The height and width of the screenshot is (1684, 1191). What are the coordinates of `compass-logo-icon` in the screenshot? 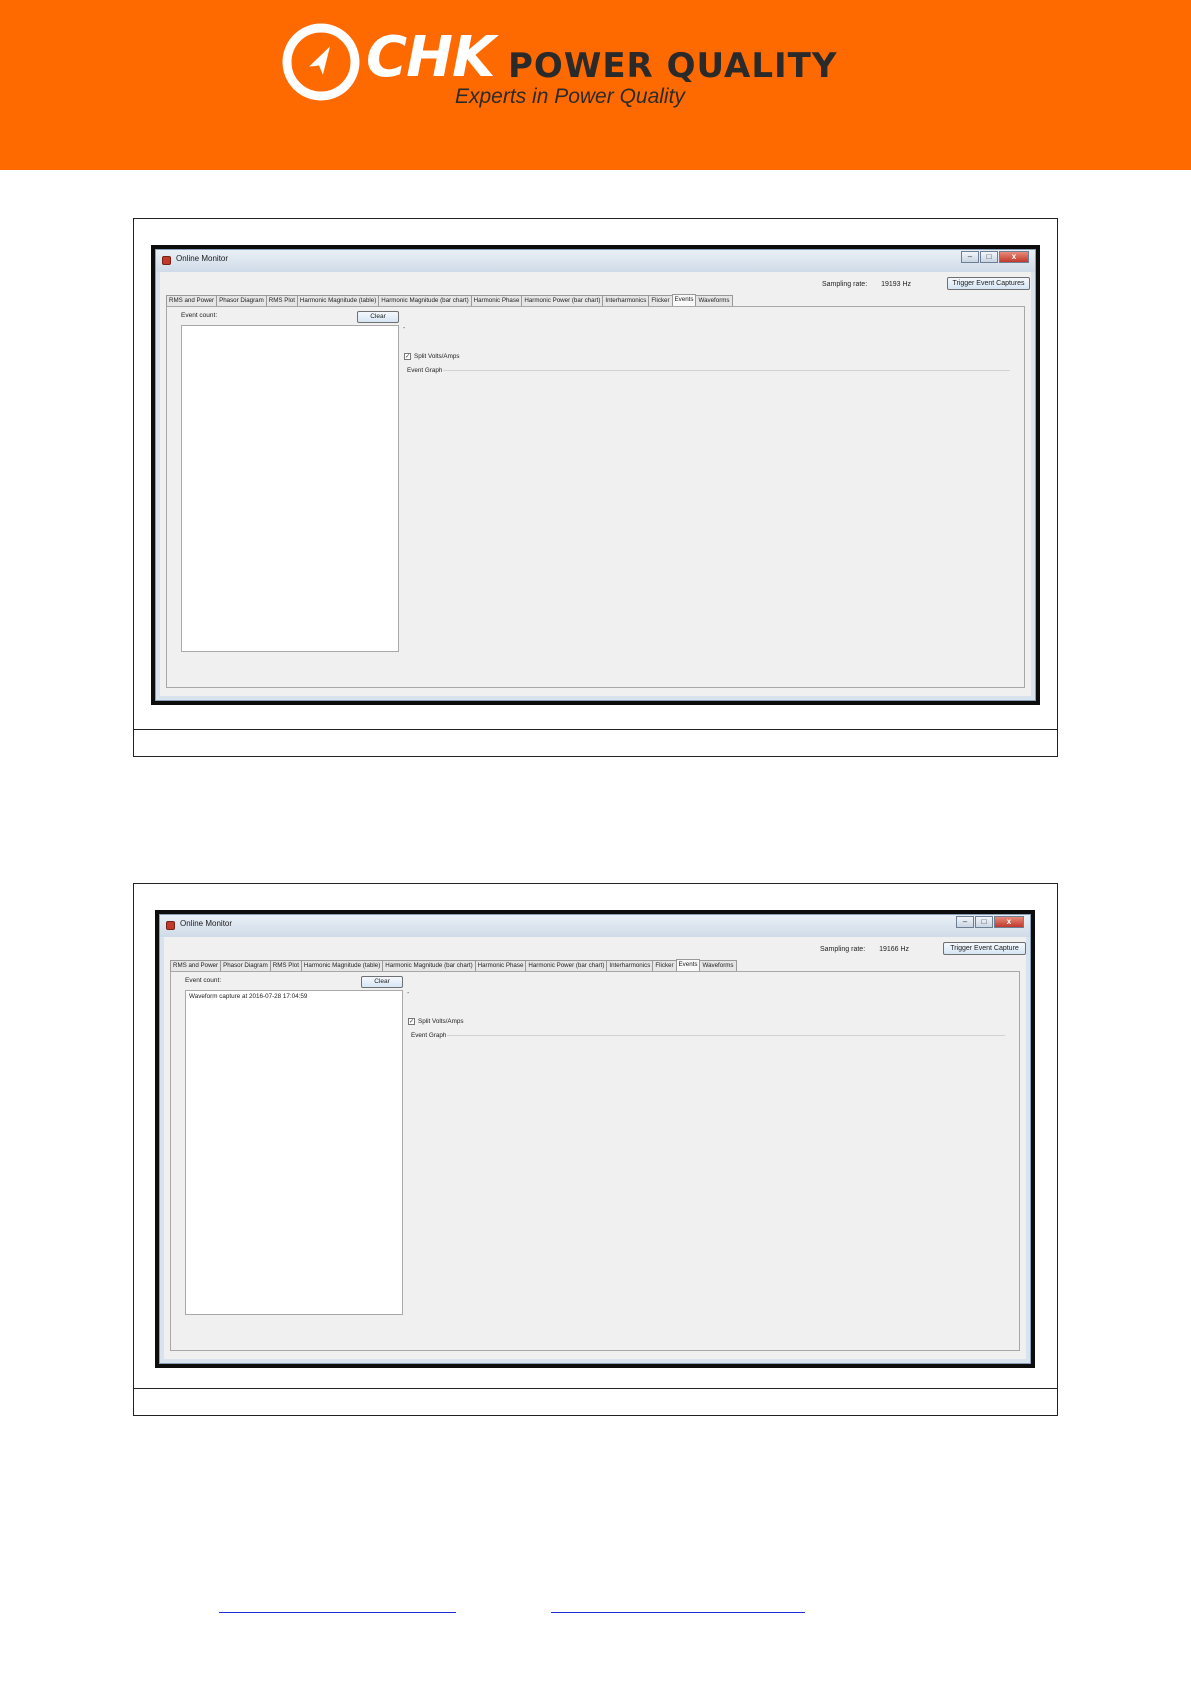 It's located at (321, 62).